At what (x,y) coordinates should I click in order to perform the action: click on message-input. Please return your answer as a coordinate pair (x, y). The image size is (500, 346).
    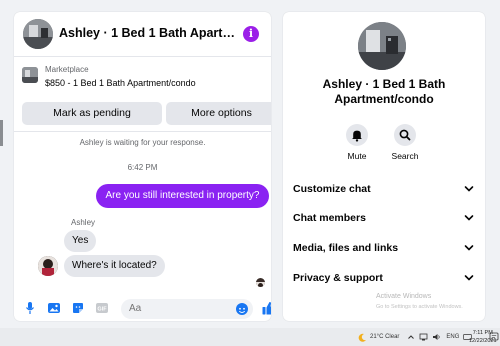
    Looking at the image, I should click on (187, 309).